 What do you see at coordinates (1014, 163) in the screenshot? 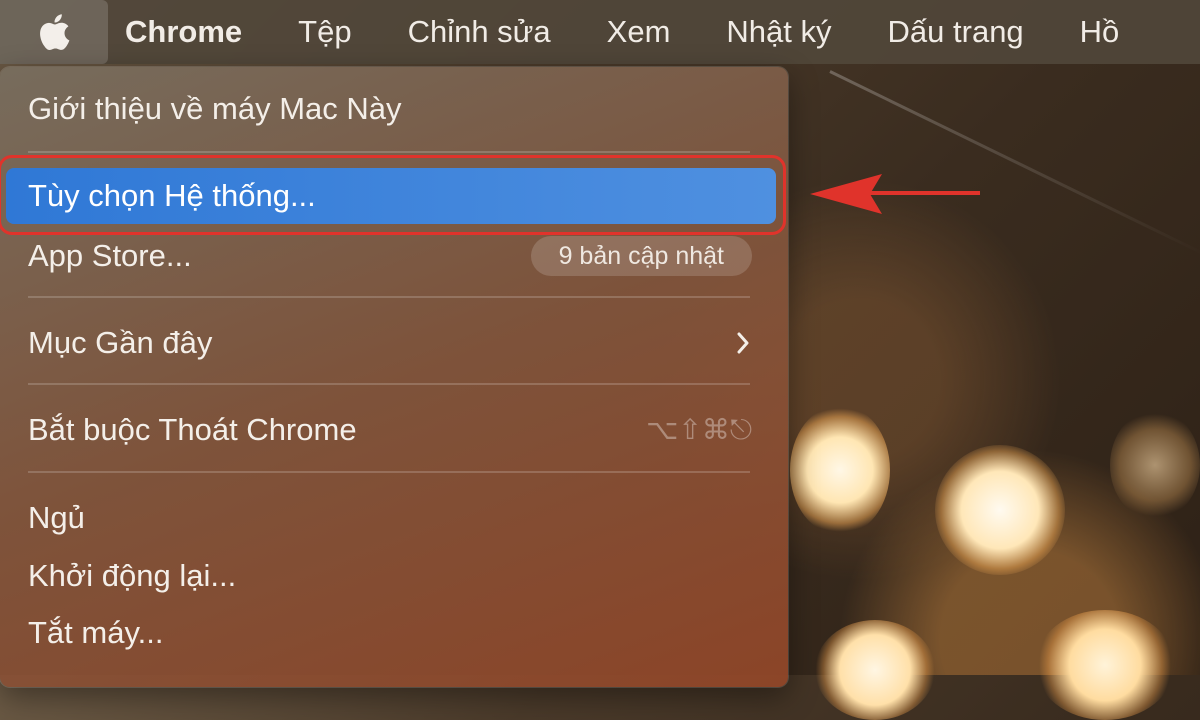
I see `light-ray` at bounding box center [1014, 163].